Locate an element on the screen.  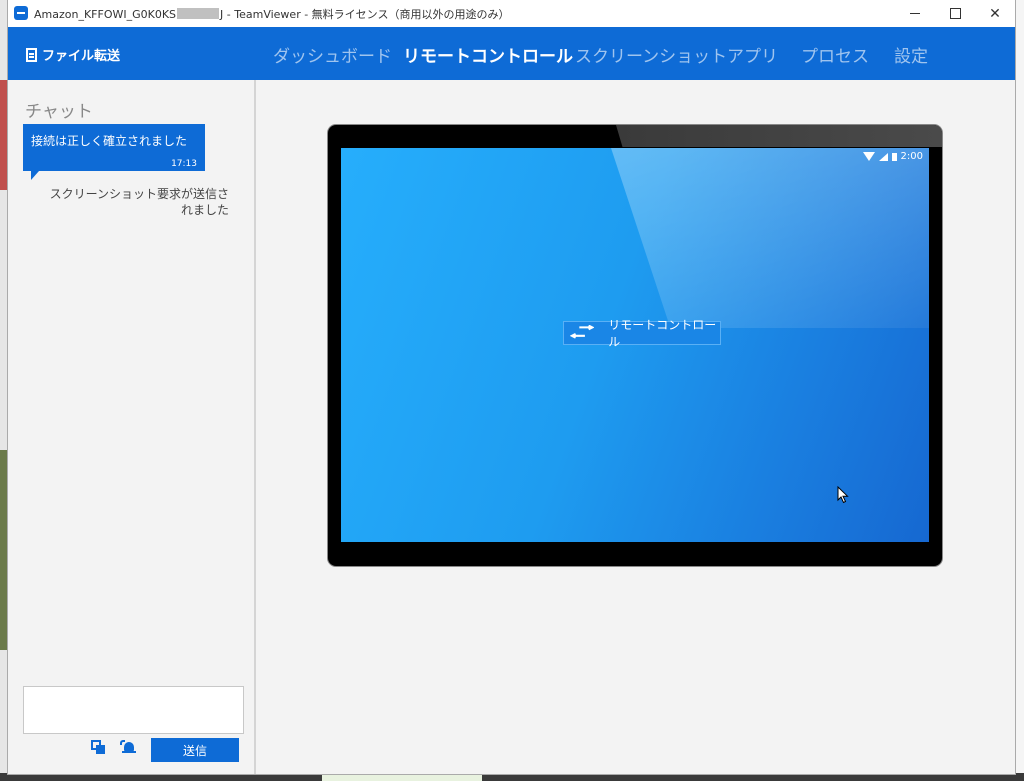
background-desktop-right is located at coordinates (1019, 390).